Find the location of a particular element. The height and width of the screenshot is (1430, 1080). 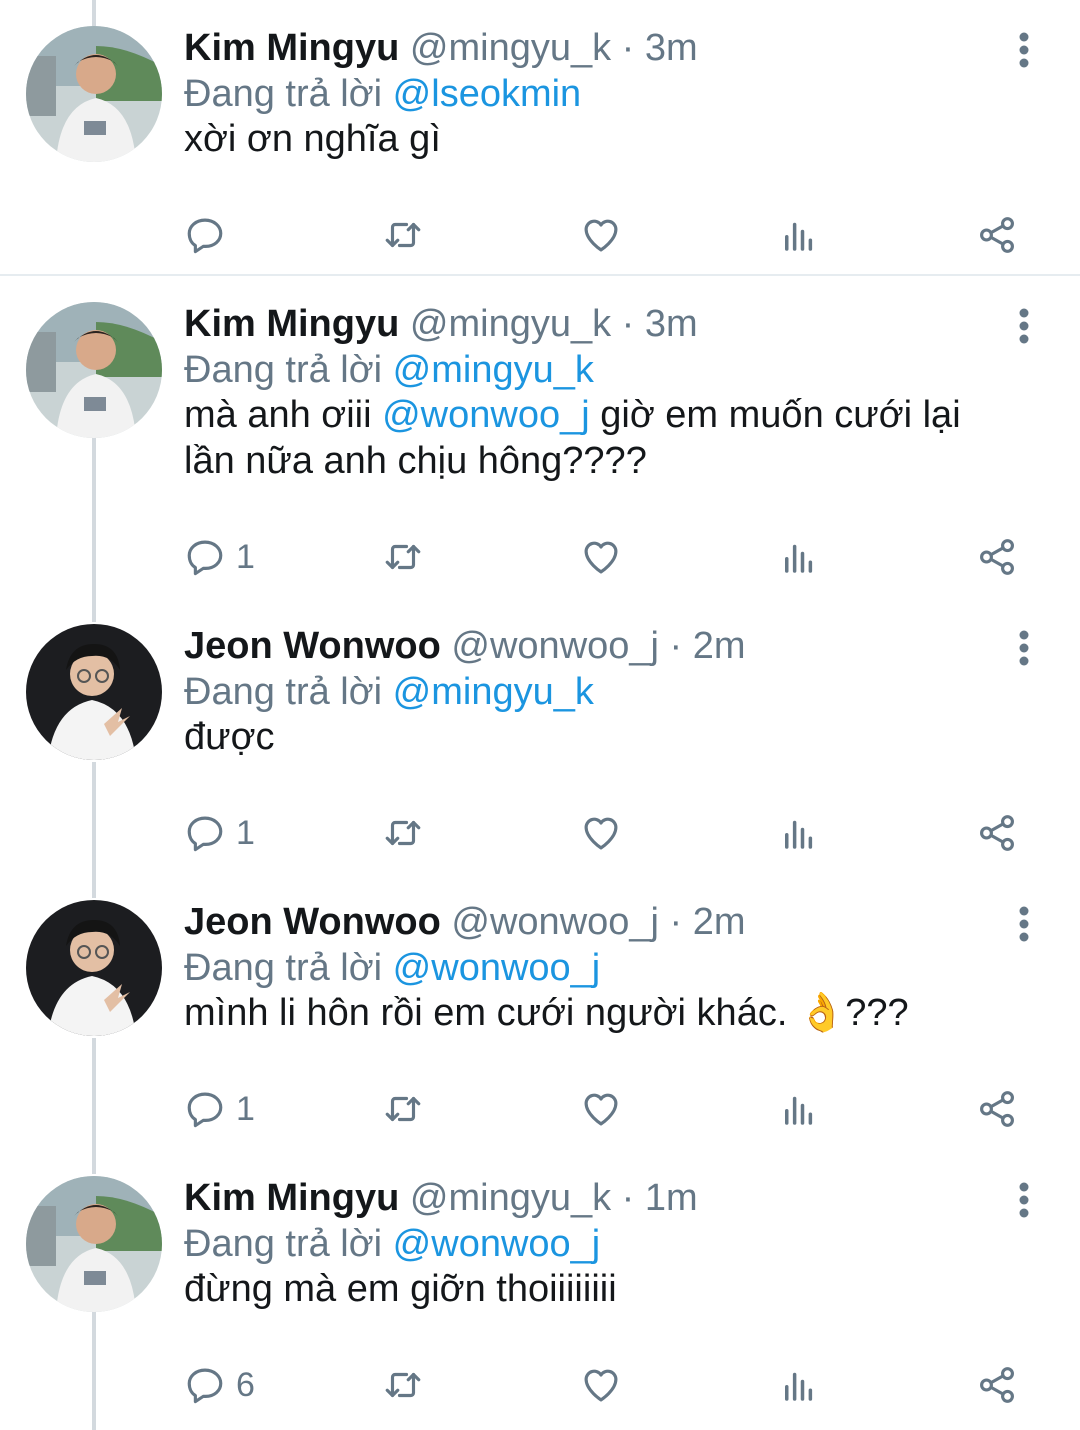

text-mention: @wonwoo_j is located at coordinates (486, 415).